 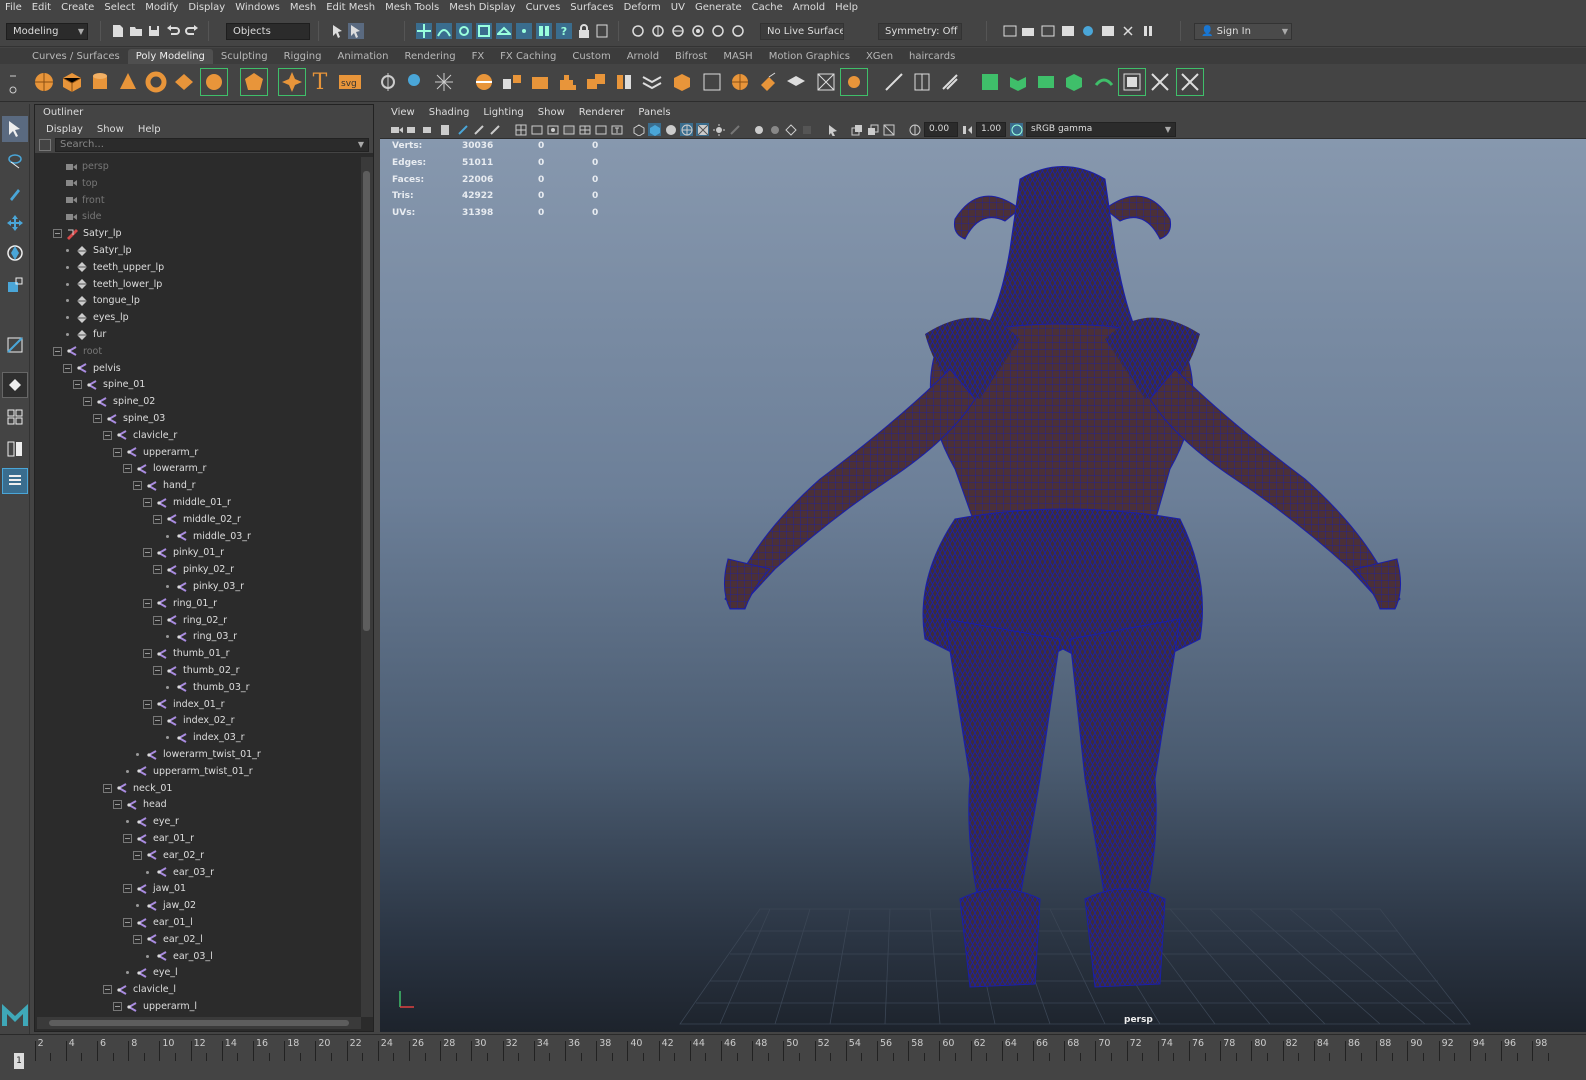 I want to click on menu-generate: Generate, so click(x=718, y=7).